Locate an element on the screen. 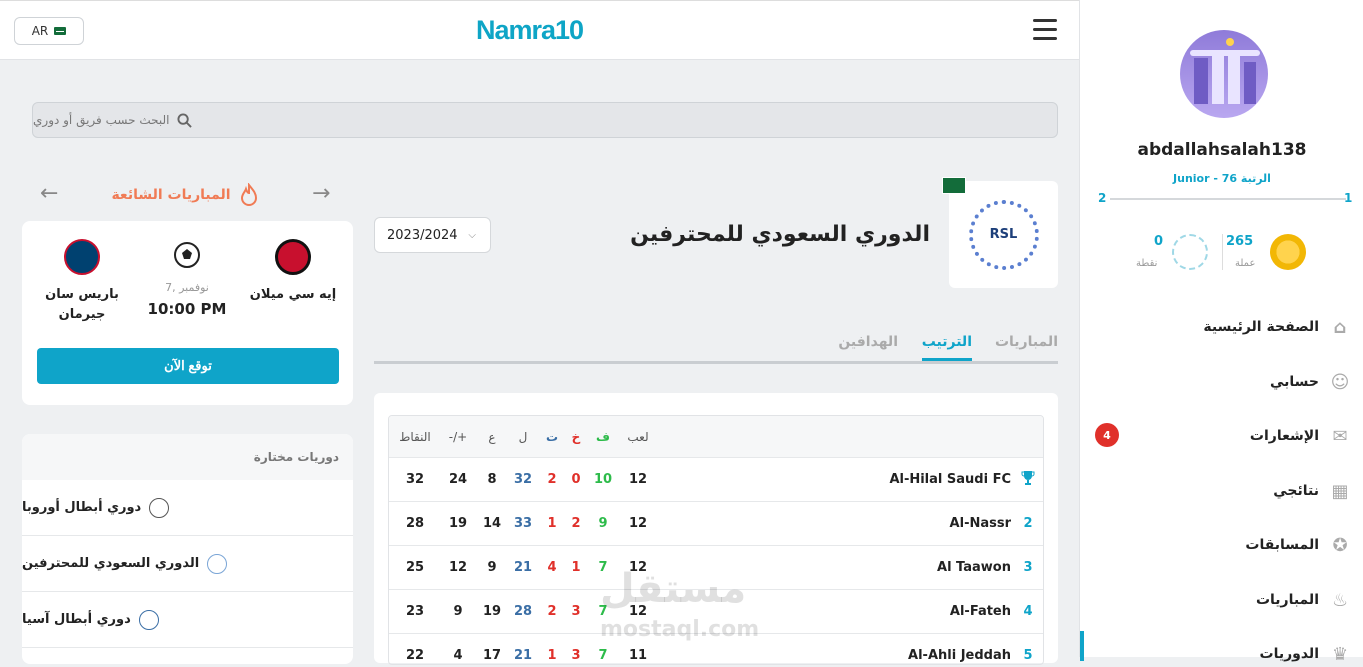 The height and width of the screenshot is (667, 1363). table-row: 12 10 0 2 32 8 24 32 Al-Hilal Saudi FC is located at coordinates (716, 480).